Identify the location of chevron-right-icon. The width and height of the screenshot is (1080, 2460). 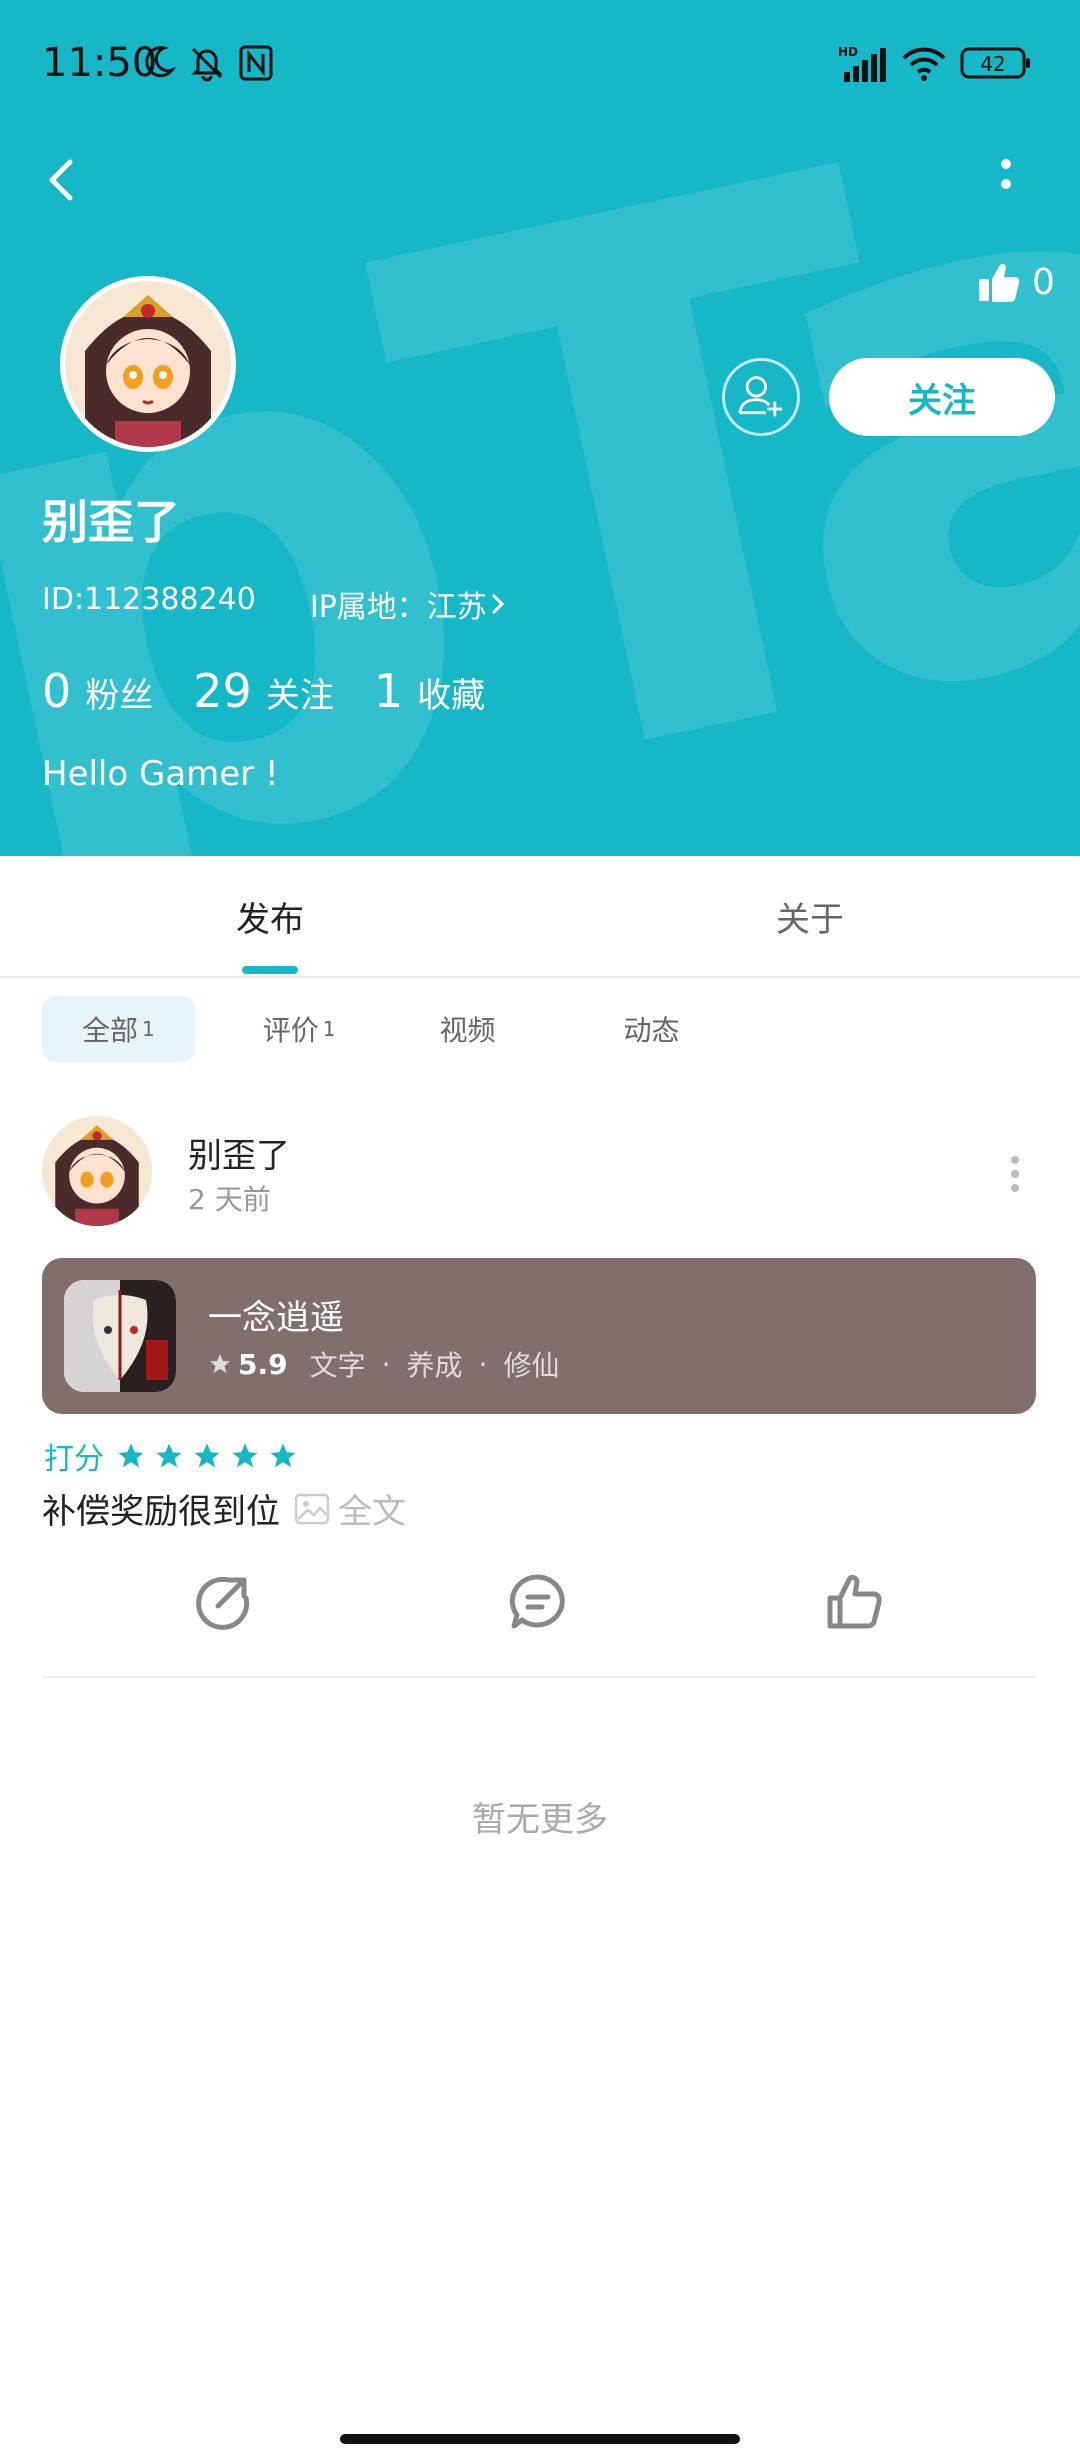
(497, 604).